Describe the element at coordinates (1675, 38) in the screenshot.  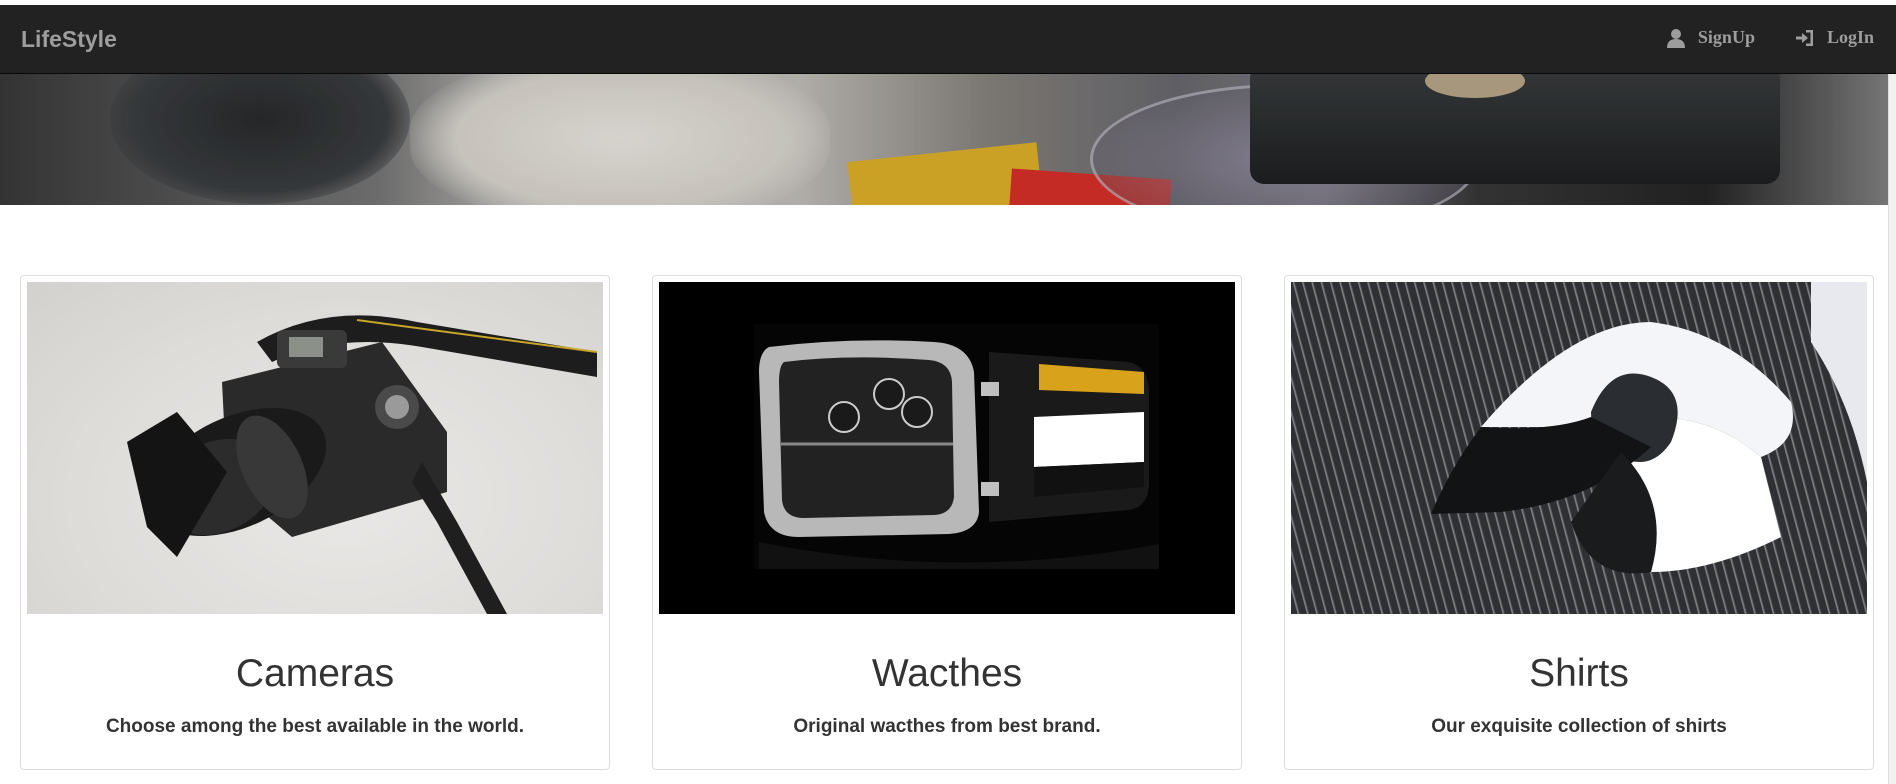
I see `user-icon` at that location.